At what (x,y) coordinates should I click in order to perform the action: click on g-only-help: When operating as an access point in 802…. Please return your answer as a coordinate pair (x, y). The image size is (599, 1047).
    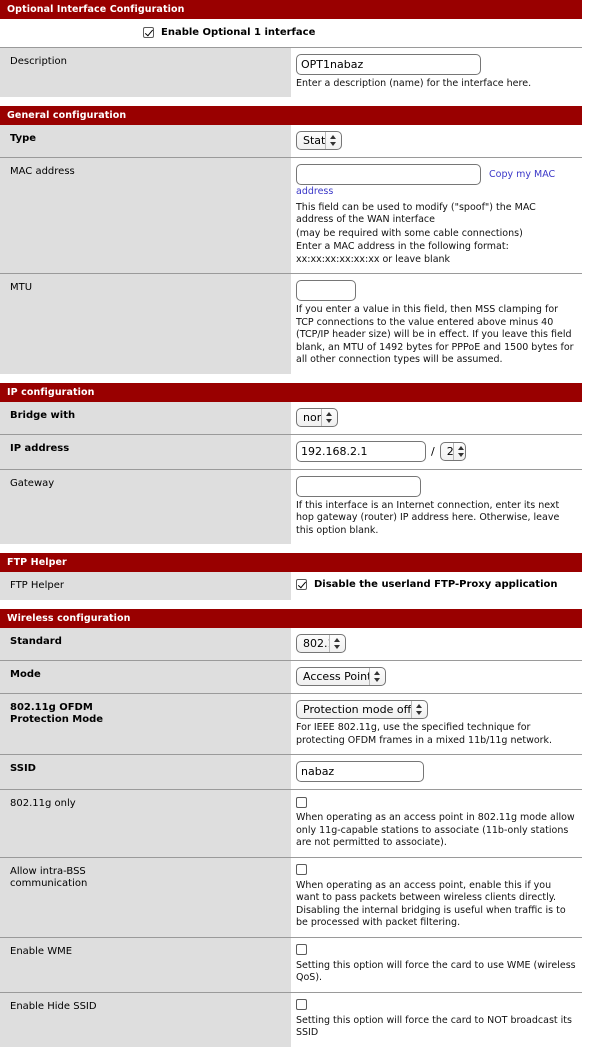
    Looking at the image, I should click on (435, 830).